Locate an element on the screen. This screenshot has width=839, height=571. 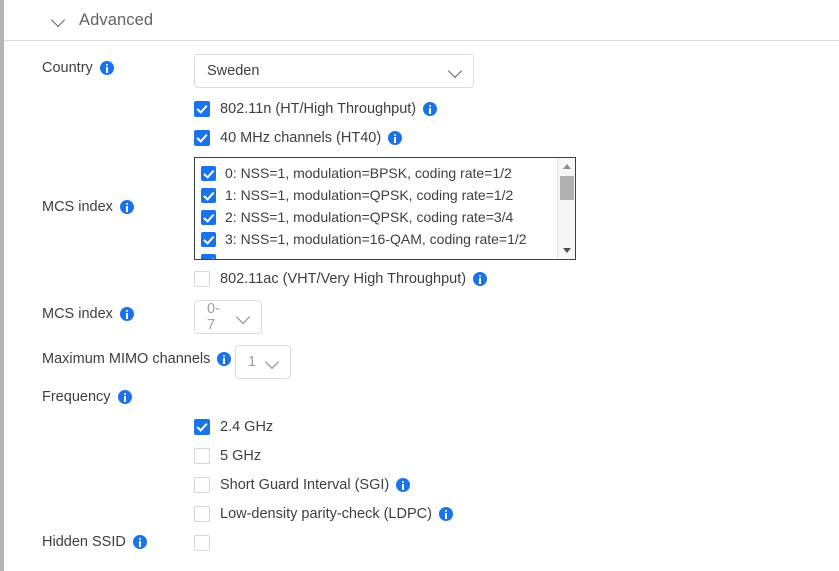
advanced-section-header: Advanced is located at coordinates (421, 20).